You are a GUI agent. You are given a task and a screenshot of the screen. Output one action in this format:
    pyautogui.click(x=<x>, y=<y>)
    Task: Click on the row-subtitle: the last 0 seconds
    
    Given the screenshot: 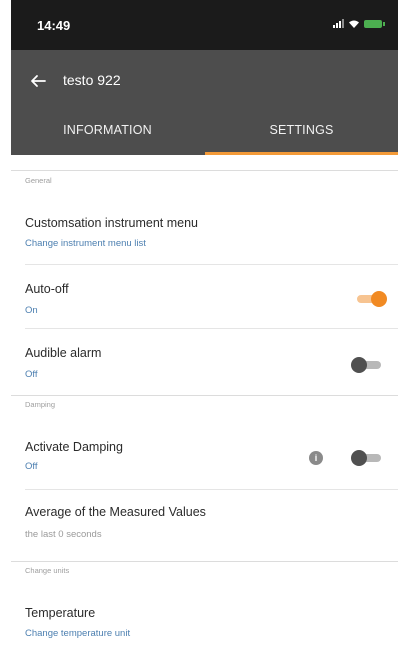 What is the action you would take?
    pyautogui.click(x=63, y=534)
    